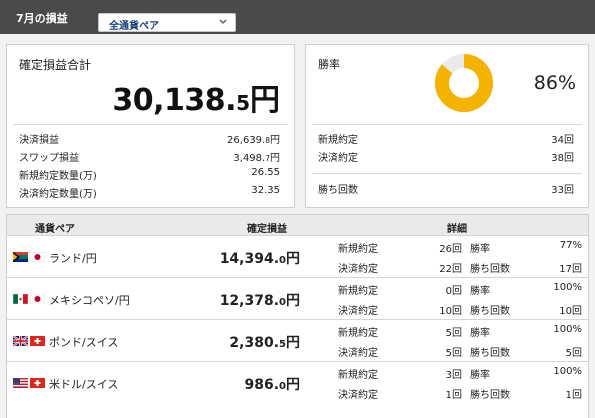 The width and height of the screenshot is (595, 418). Describe the element at coordinates (446, 189) in the screenshot. I see `win-row: 勝ち回数 33回` at that location.